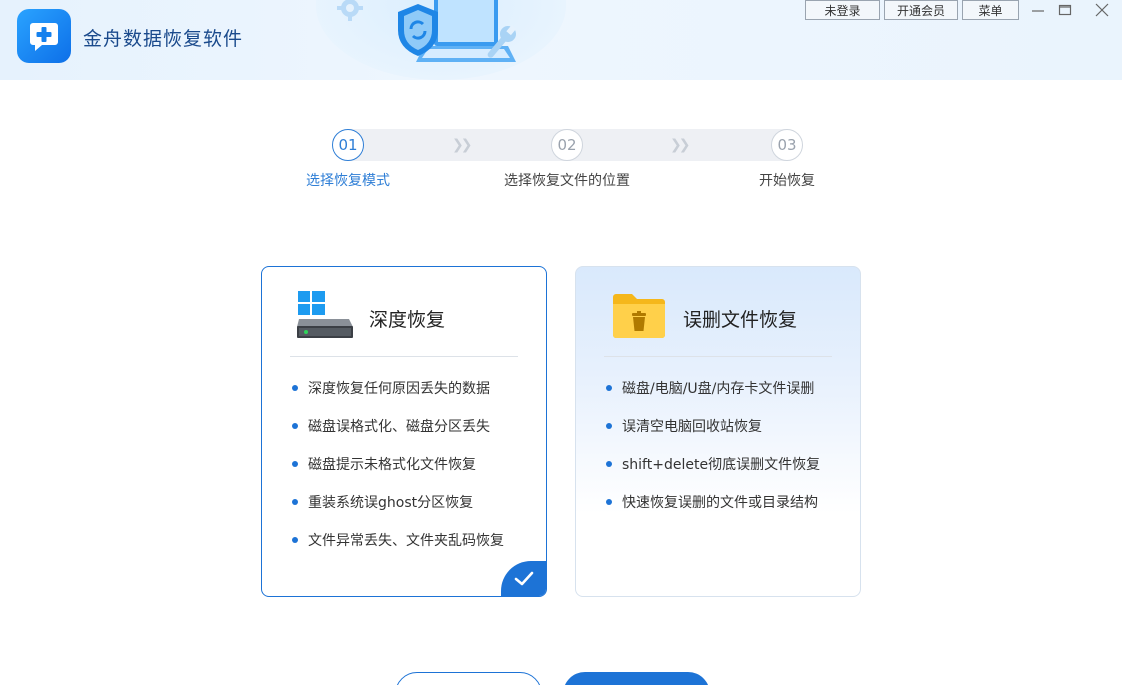 This screenshot has width=1122, height=685. What do you see at coordinates (787, 145) in the screenshot?
I see `step-3-number: 03` at bounding box center [787, 145].